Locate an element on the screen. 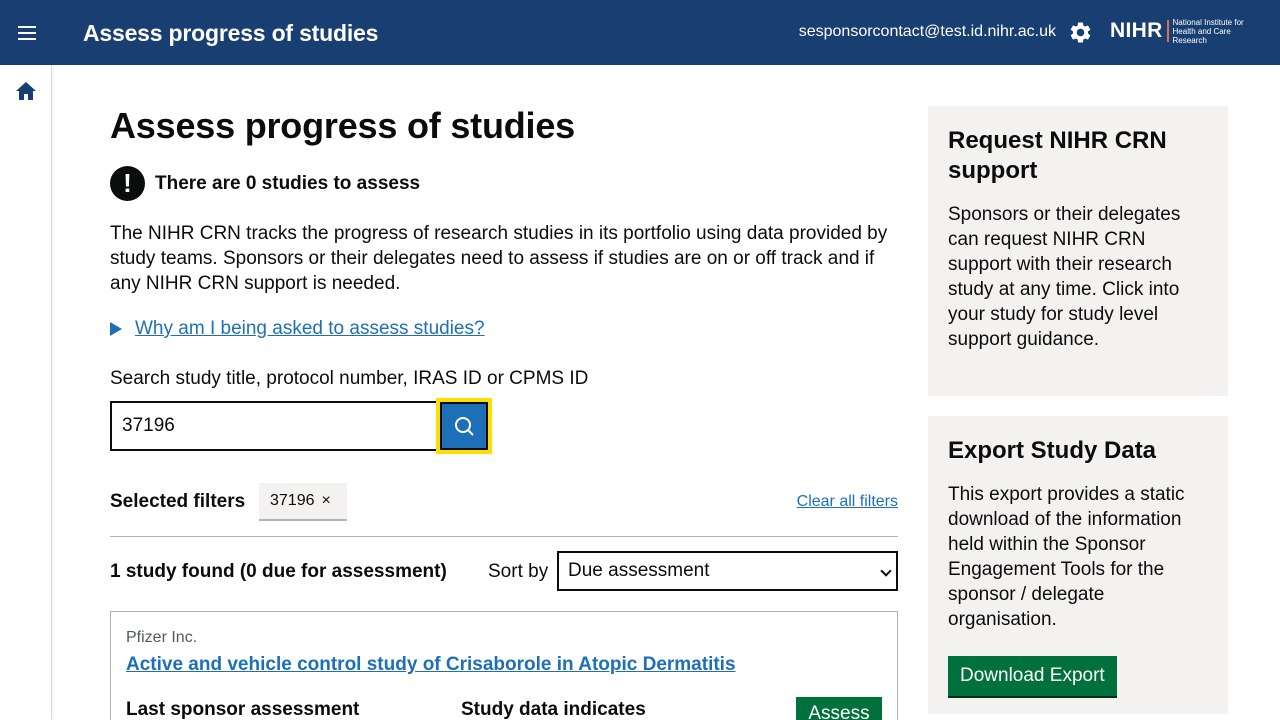  search-button is located at coordinates (464, 426).